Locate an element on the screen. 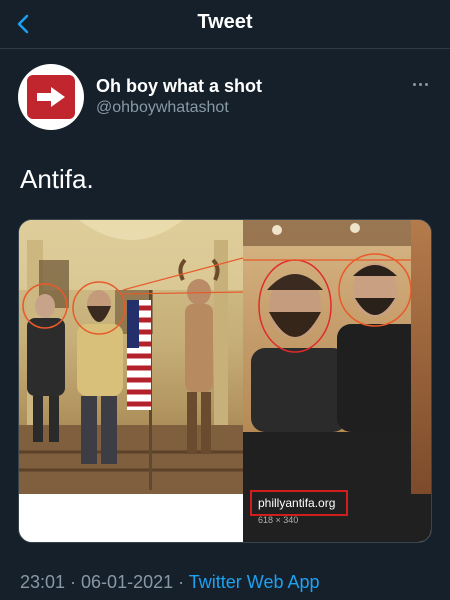  page-title: Tweet is located at coordinates (225, 22).